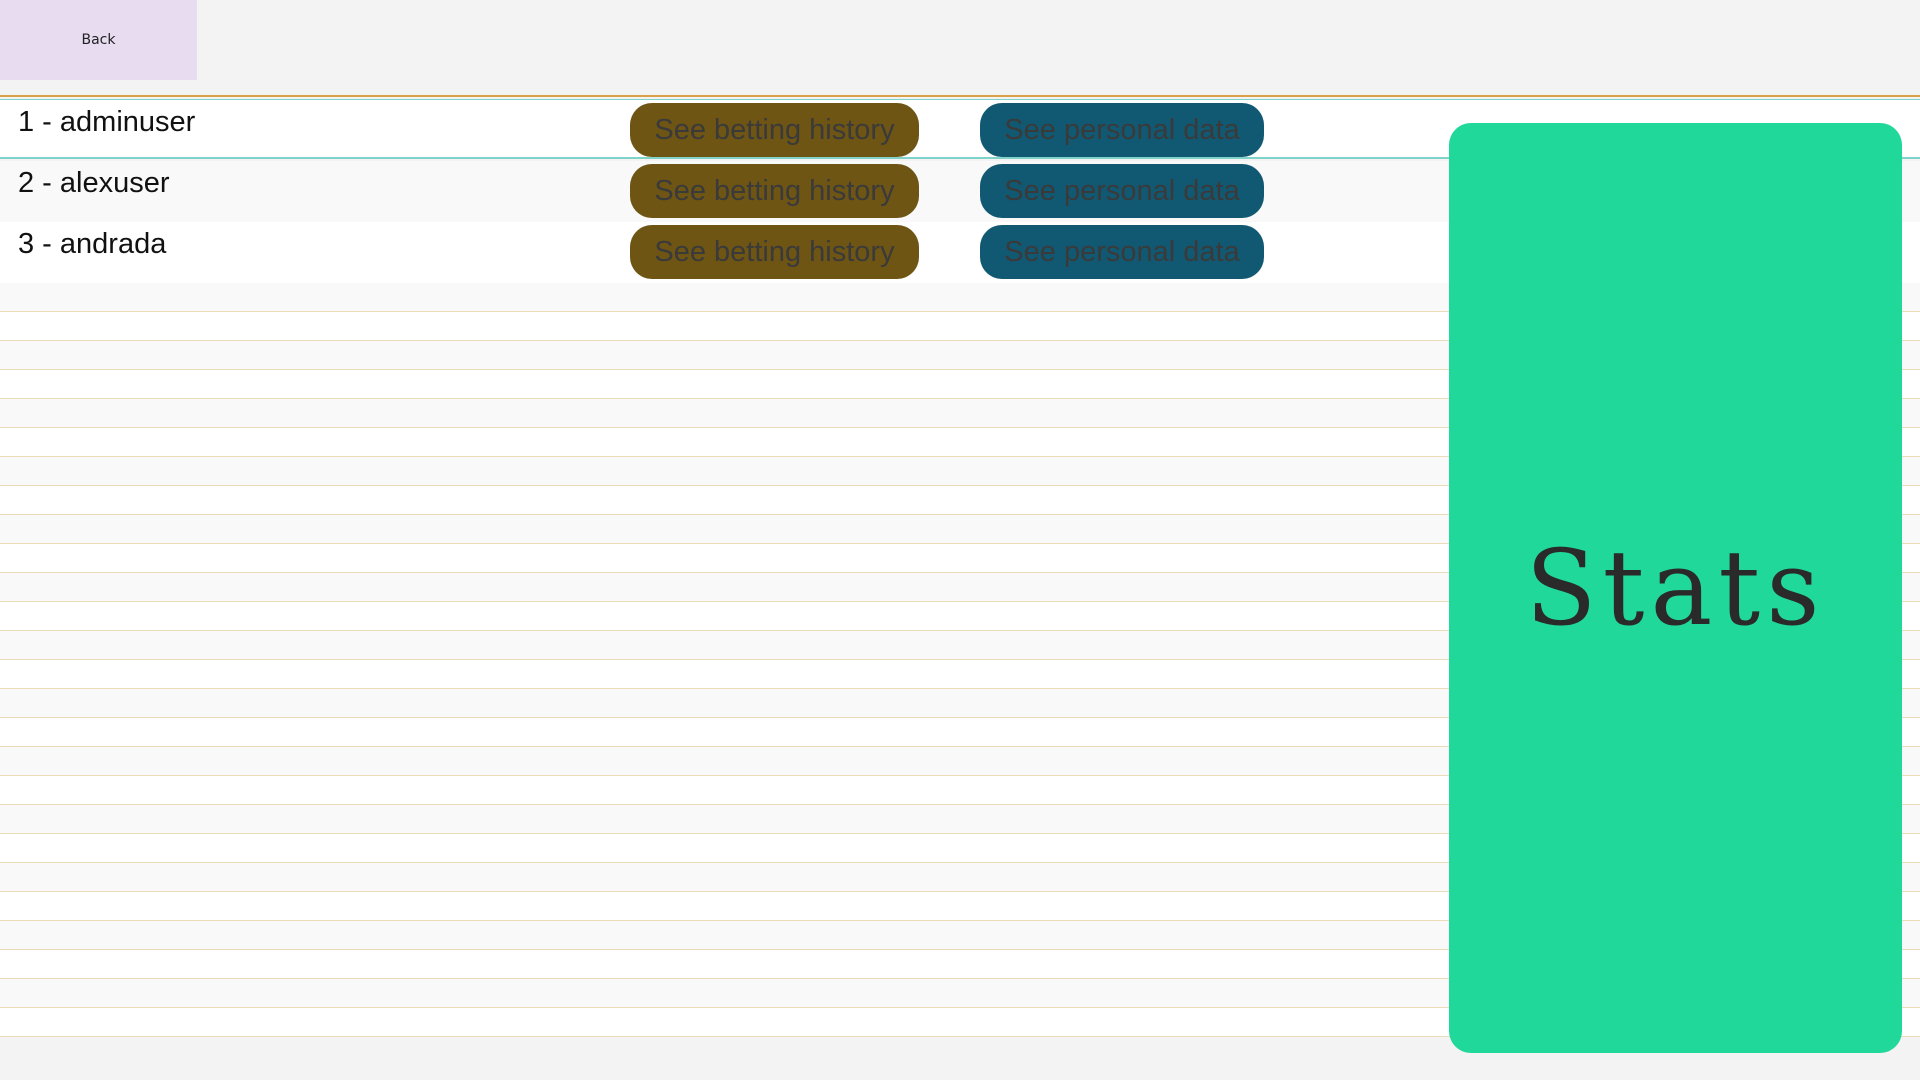  What do you see at coordinates (92, 244) in the screenshot?
I see `user-name: 3 - andrada` at bounding box center [92, 244].